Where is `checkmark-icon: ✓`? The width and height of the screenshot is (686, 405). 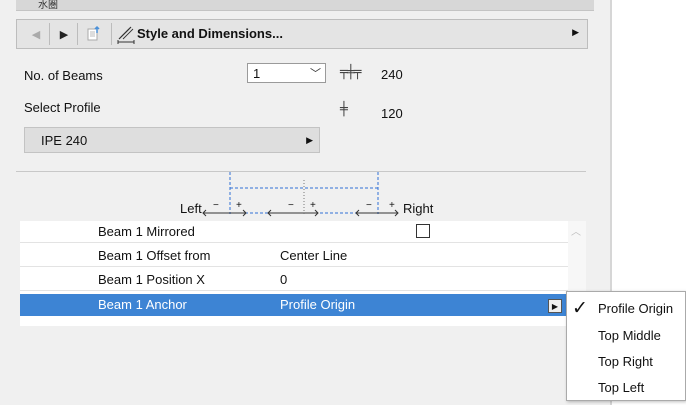 checkmark-icon: ✓ is located at coordinates (580, 308).